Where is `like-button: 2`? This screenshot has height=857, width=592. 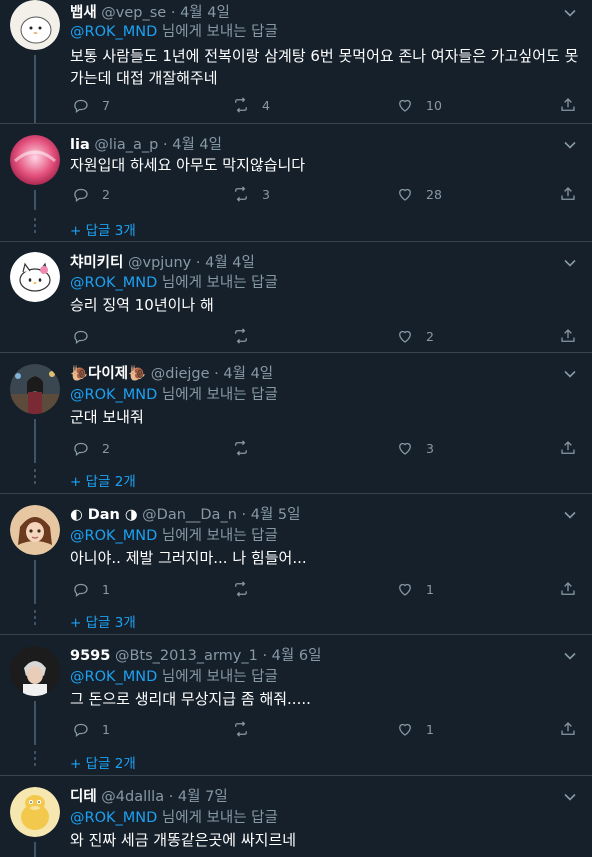
like-button: 2 is located at coordinates (415, 336).